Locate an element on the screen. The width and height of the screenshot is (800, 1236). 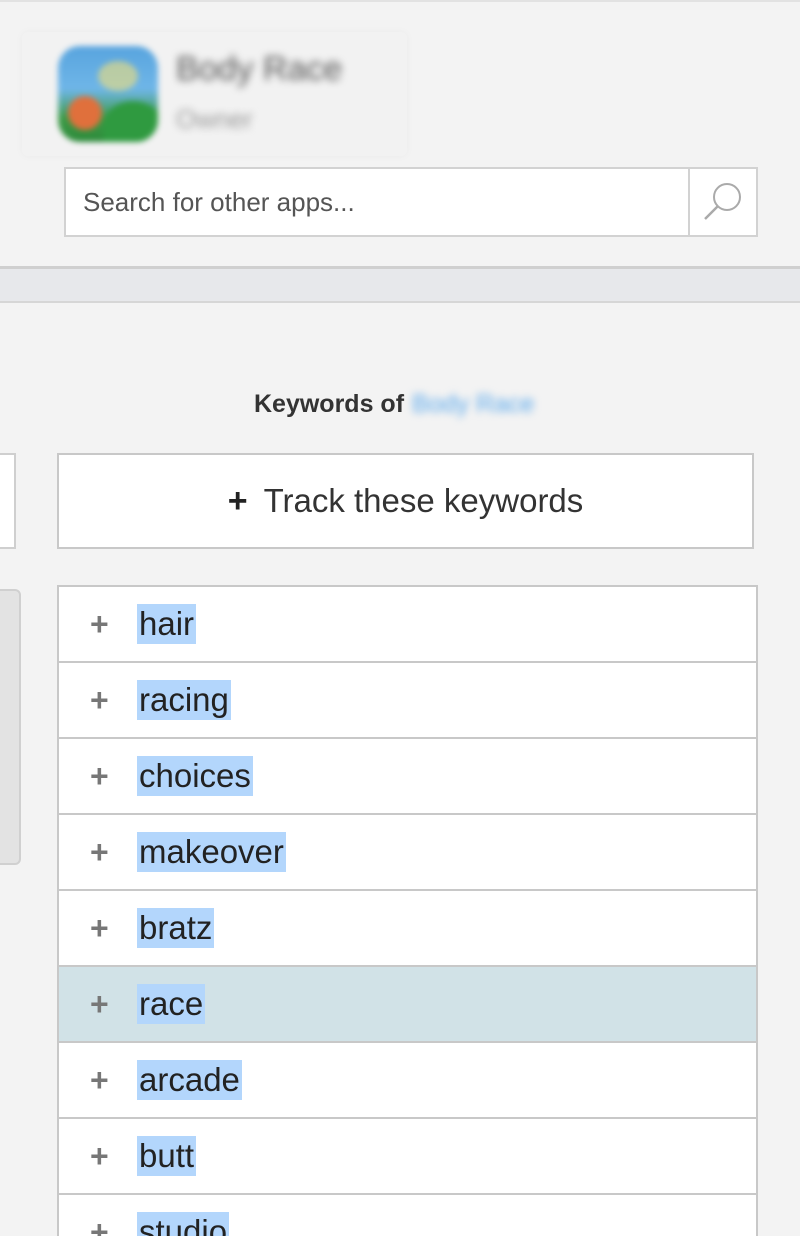
search-button is located at coordinates (722, 202).